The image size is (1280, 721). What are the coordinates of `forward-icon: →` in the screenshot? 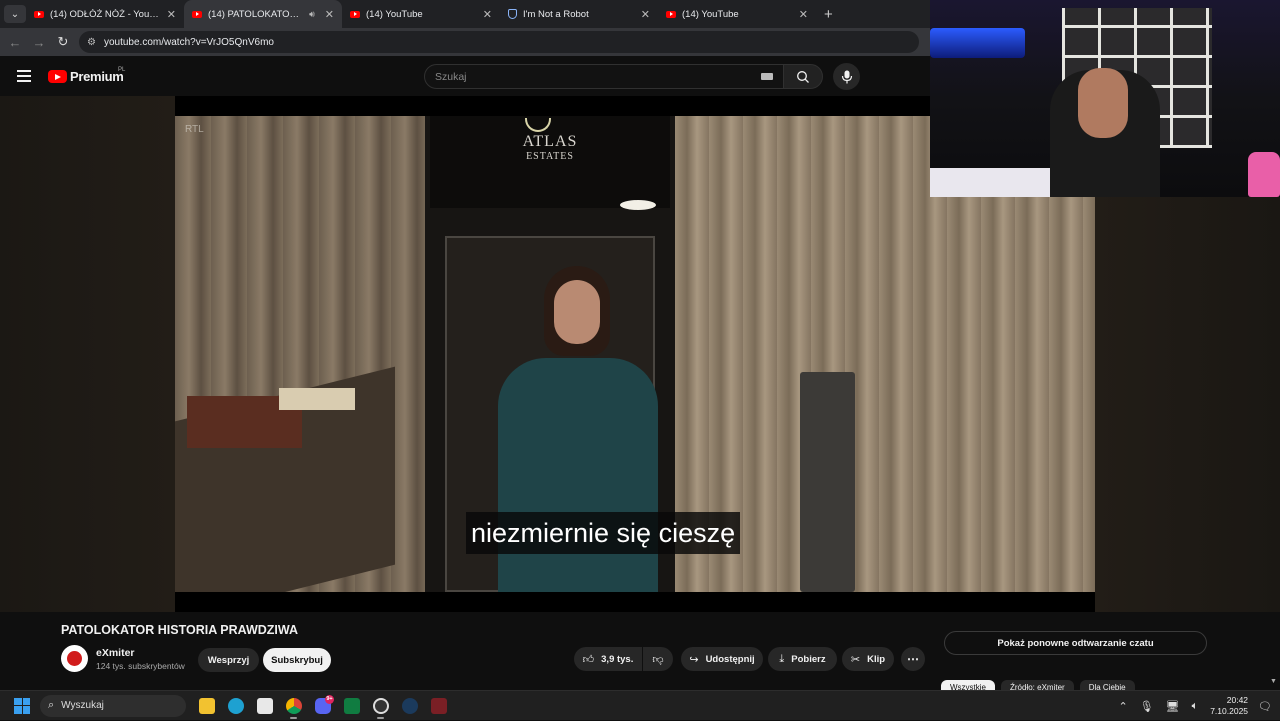 It's located at (39, 42).